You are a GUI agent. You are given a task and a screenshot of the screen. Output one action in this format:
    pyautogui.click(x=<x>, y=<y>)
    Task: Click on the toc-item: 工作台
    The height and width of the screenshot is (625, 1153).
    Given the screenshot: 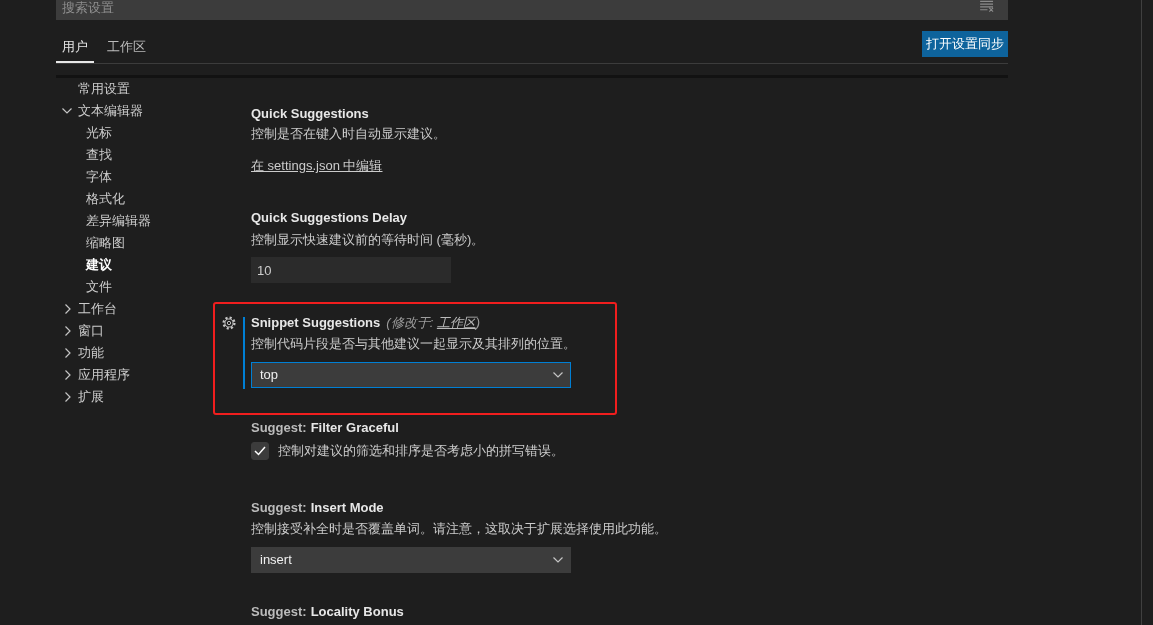 What is the action you would take?
    pyautogui.click(x=134, y=309)
    